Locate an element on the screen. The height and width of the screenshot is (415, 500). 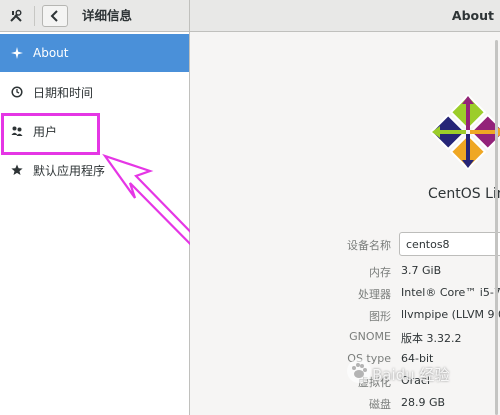
baidu-paw-icon is located at coordinates (359, 371).